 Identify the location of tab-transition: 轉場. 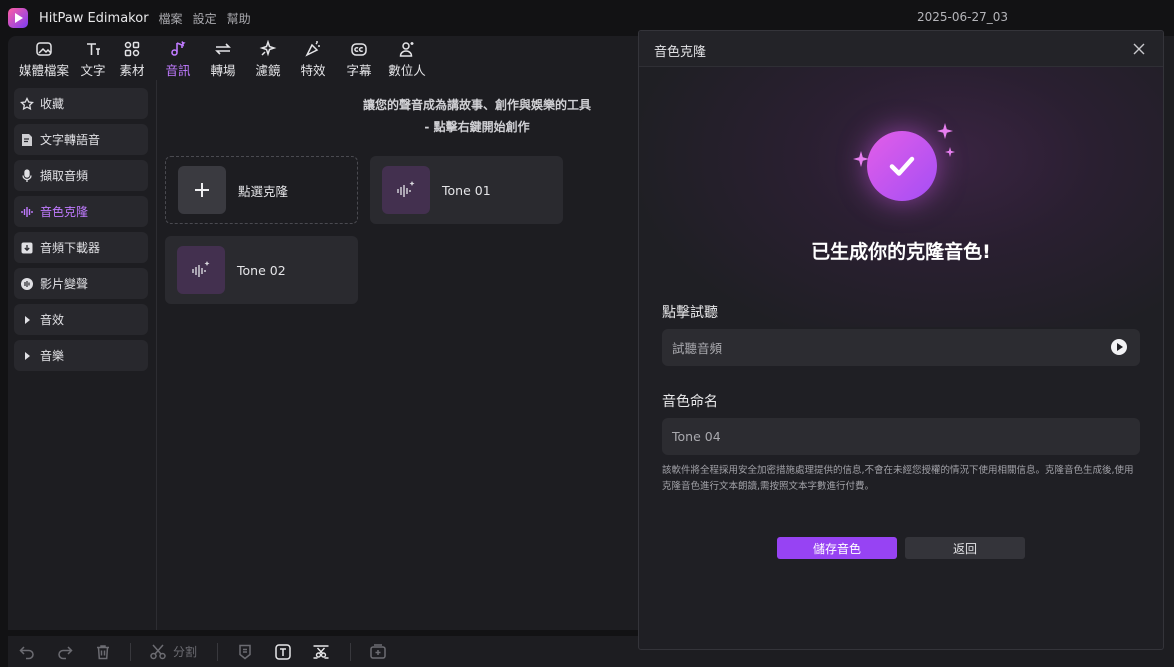
(223, 57).